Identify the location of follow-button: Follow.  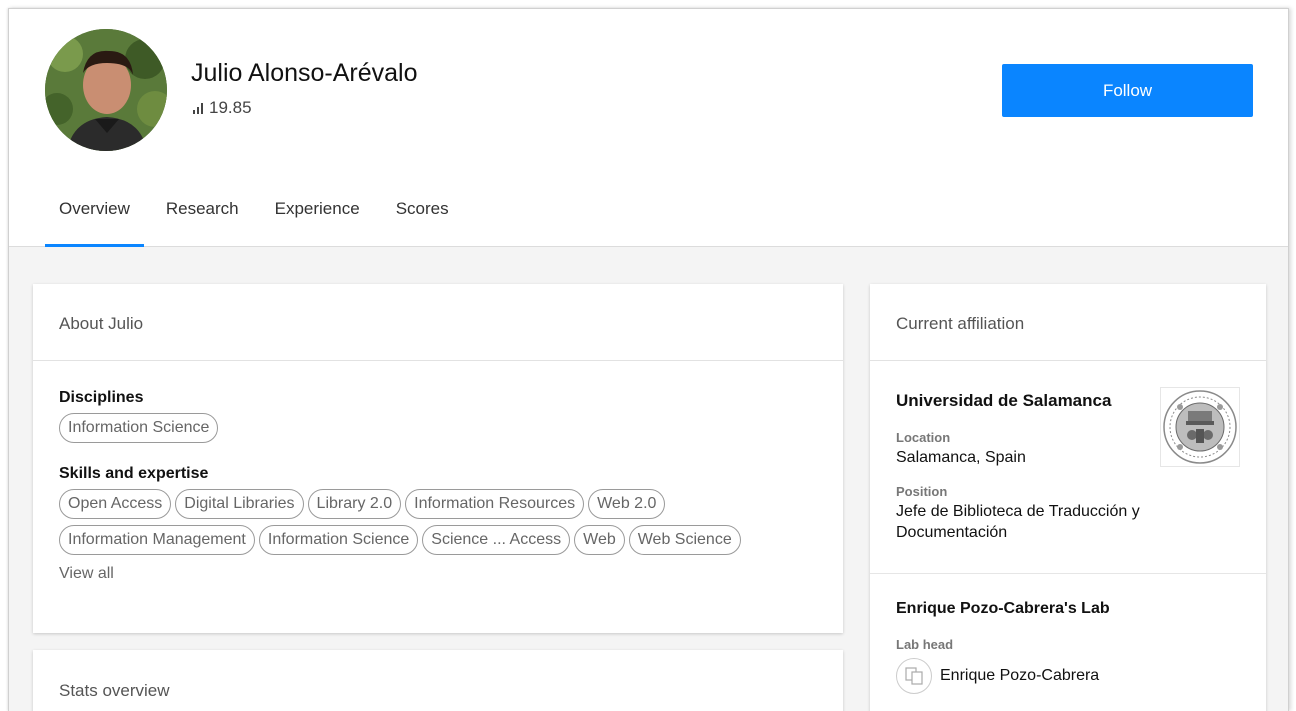
(1127, 90).